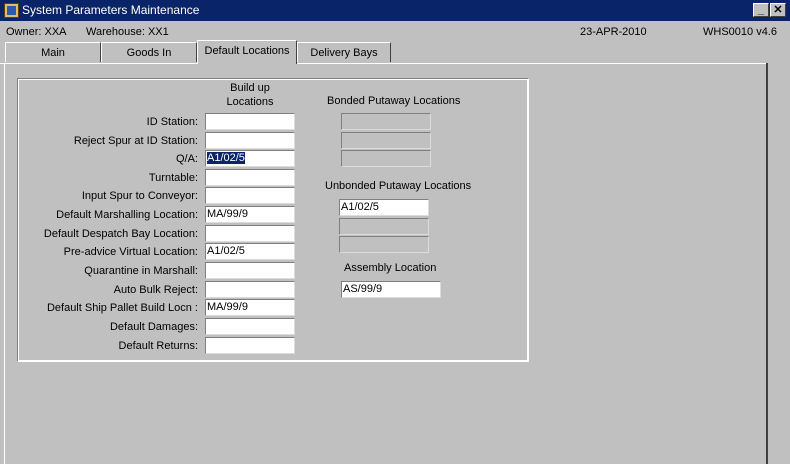  Describe the element at coordinates (139, 196) in the screenshot. I see `input-spur-label: Input Spur to Conveyor:` at that location.